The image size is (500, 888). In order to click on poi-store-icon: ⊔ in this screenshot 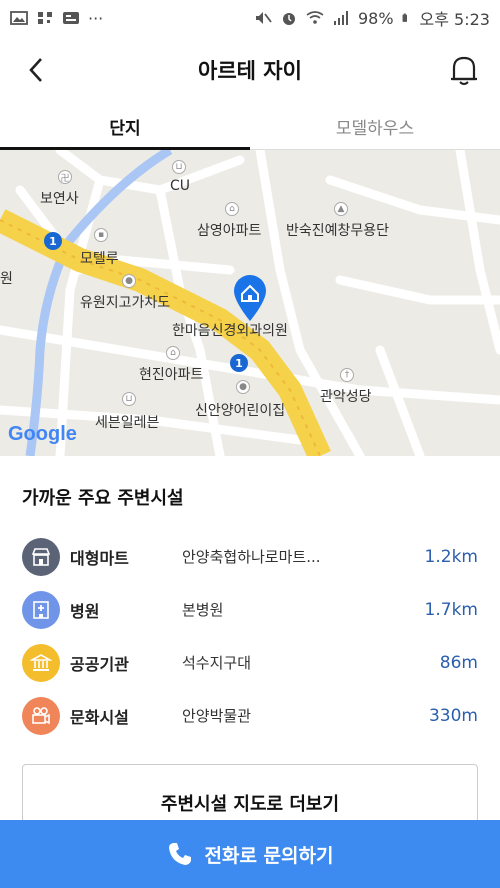, I will do `click(179, 167)`.